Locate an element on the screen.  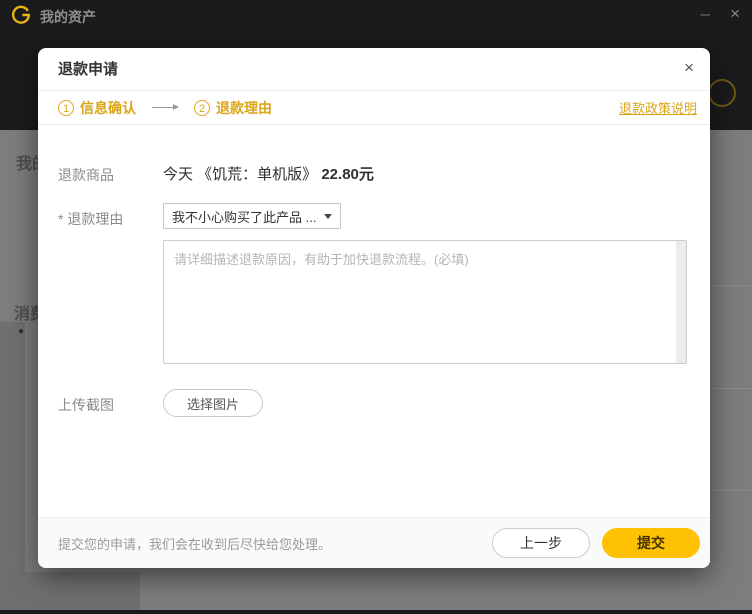
previous-step-button: 上一步 is located at coordinates (541, 543).